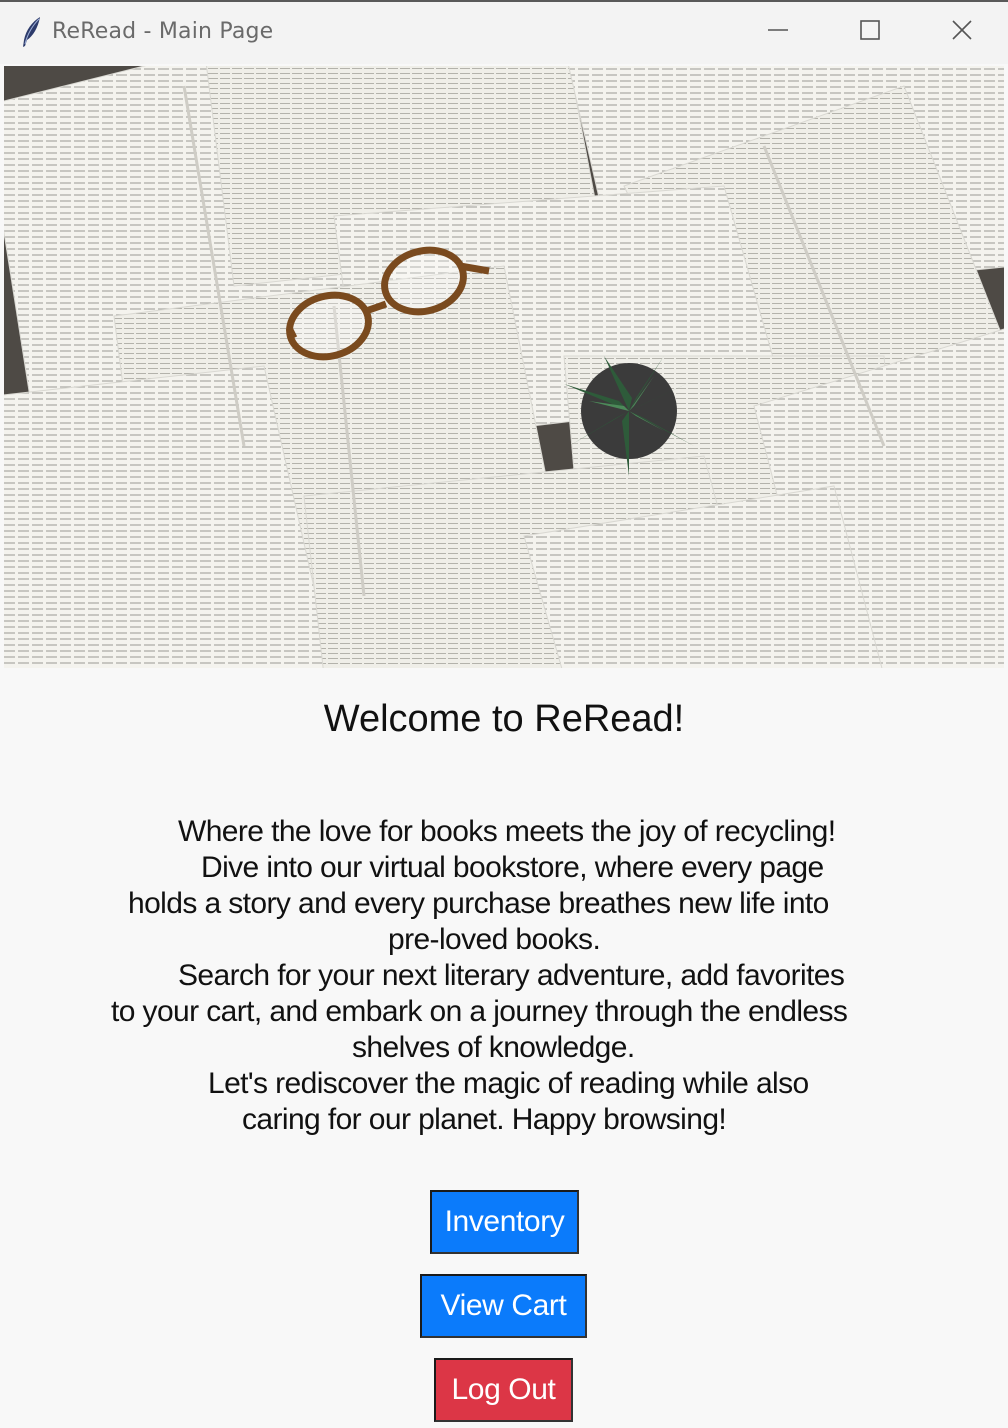 The height and width of the screenshot is (1428, 1008). I want to click on close-button, so click(962, 32).